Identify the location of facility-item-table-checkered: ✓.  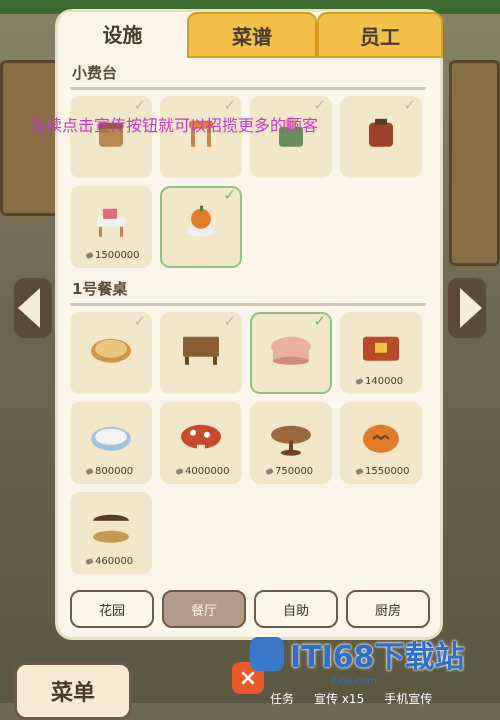
(291, 353).